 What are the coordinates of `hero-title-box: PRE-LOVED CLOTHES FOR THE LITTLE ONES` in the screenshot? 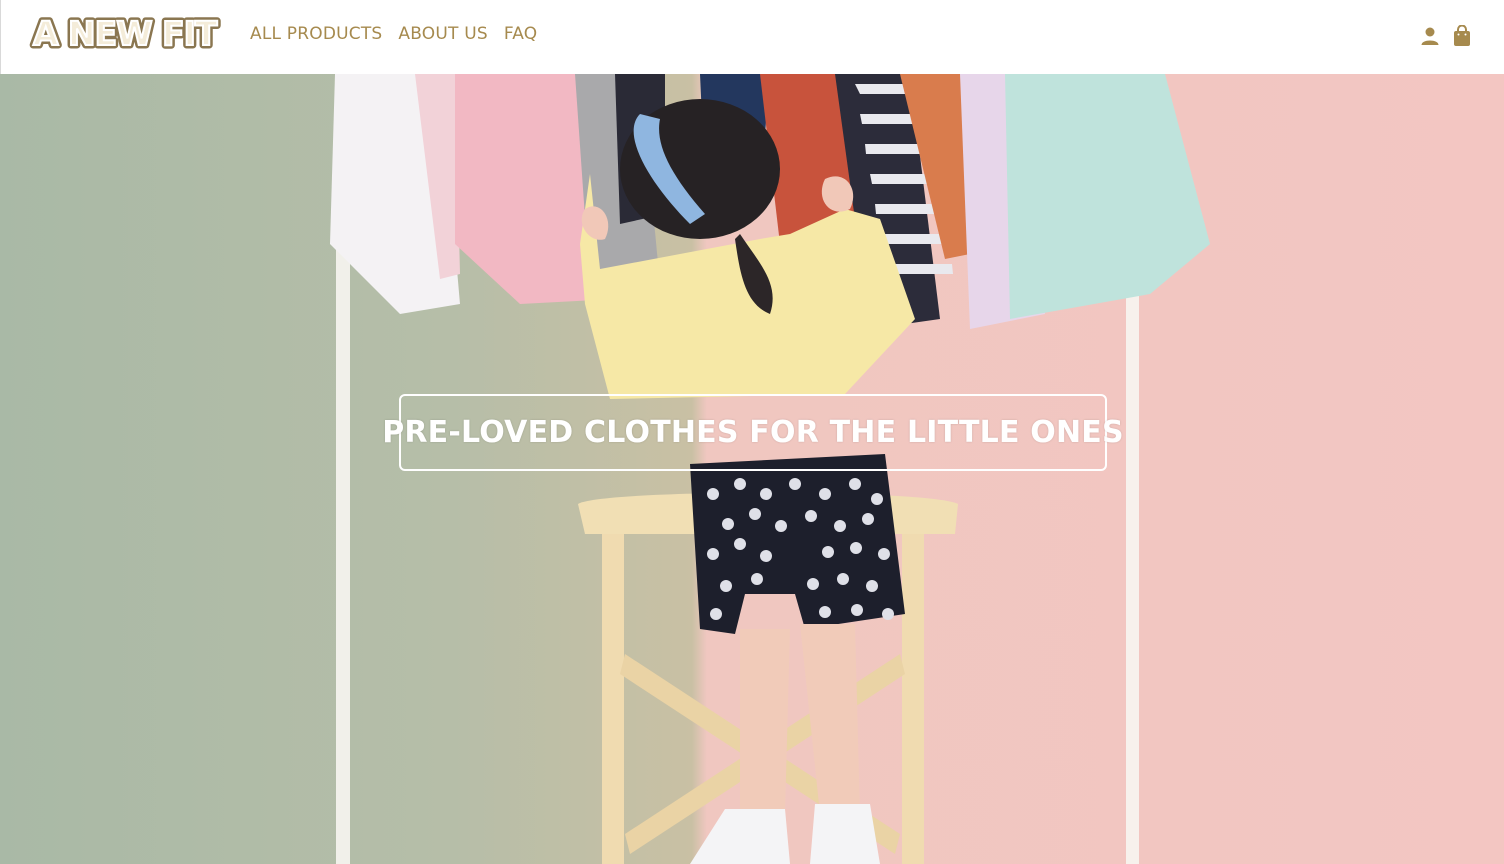 It's located at (753, 432).